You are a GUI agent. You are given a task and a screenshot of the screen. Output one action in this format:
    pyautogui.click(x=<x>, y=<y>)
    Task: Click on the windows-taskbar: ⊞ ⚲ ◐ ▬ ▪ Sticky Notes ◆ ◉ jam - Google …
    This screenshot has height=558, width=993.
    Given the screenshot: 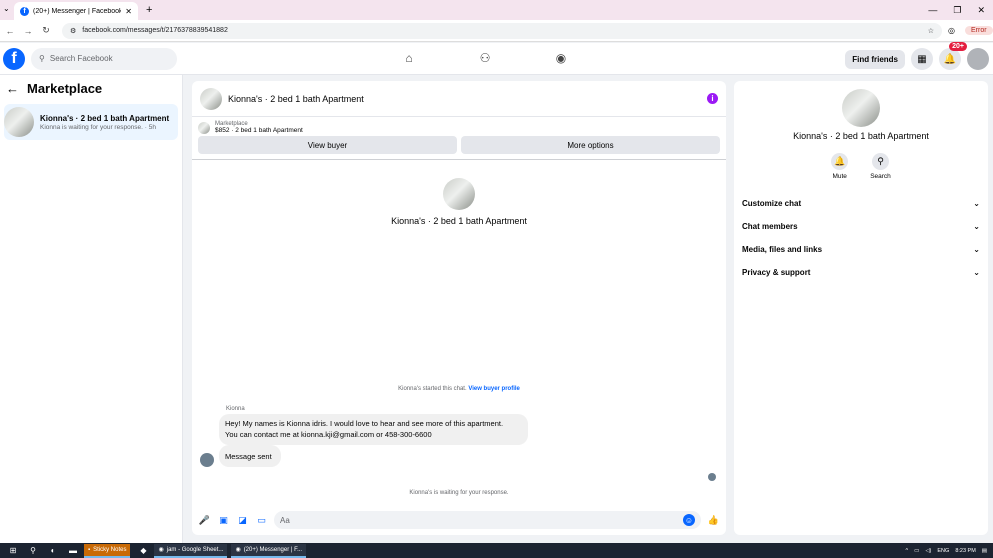 What is the action you would take?
    pyautogui.click(x=496, y=550)
    